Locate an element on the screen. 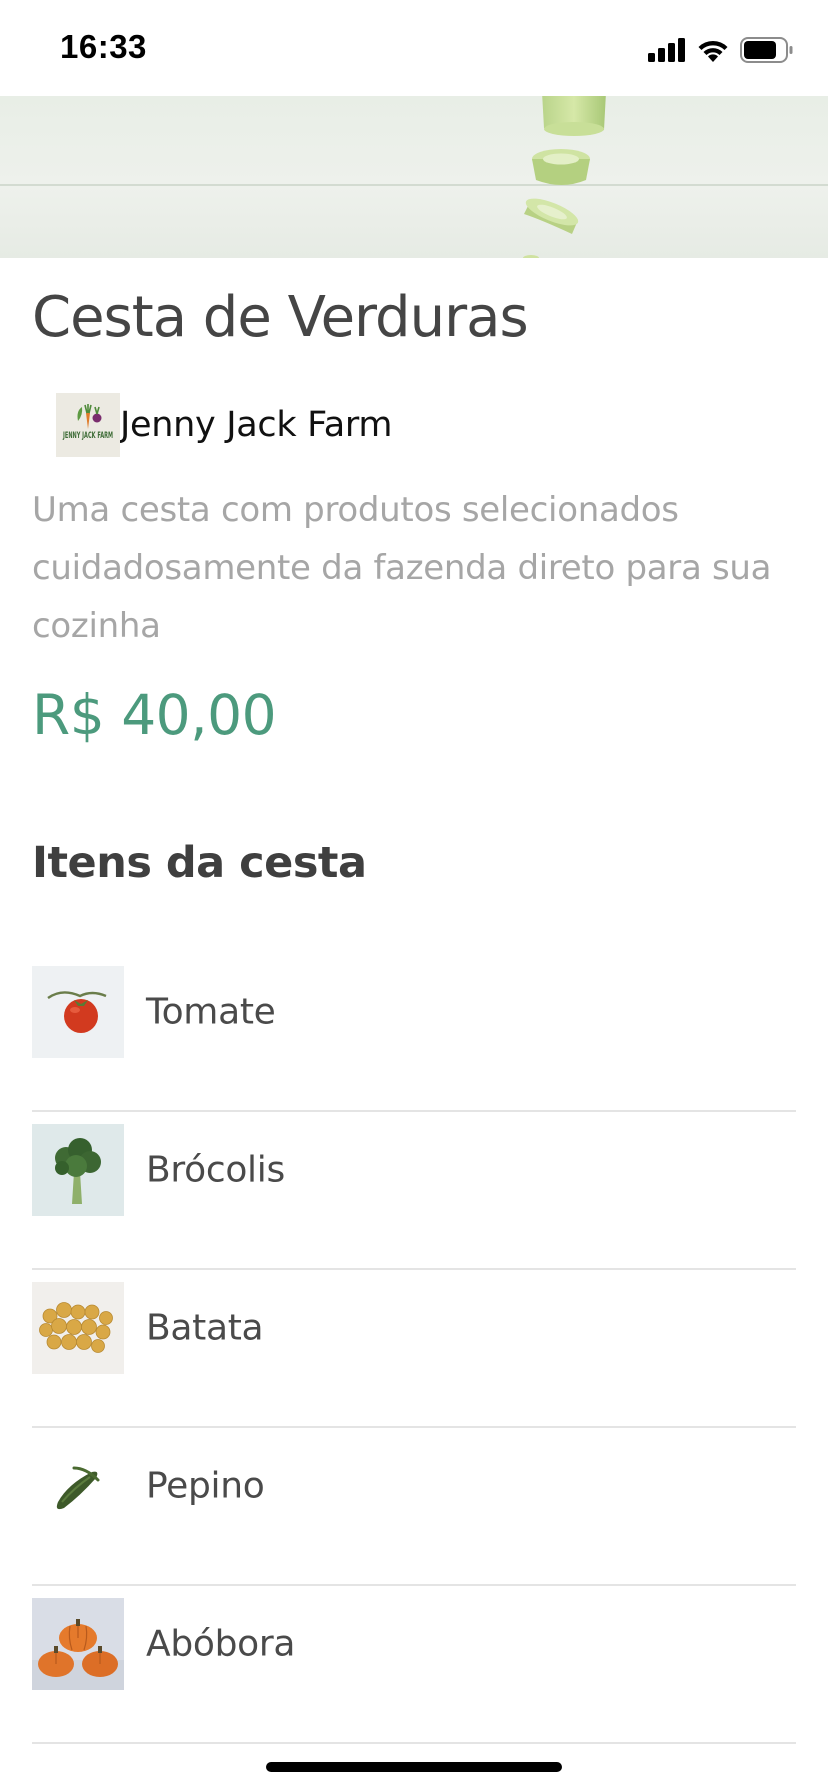 The width and height of the screenshot is (828, 1792). list-item: Abóbora is located at coordinates (414, 1665).